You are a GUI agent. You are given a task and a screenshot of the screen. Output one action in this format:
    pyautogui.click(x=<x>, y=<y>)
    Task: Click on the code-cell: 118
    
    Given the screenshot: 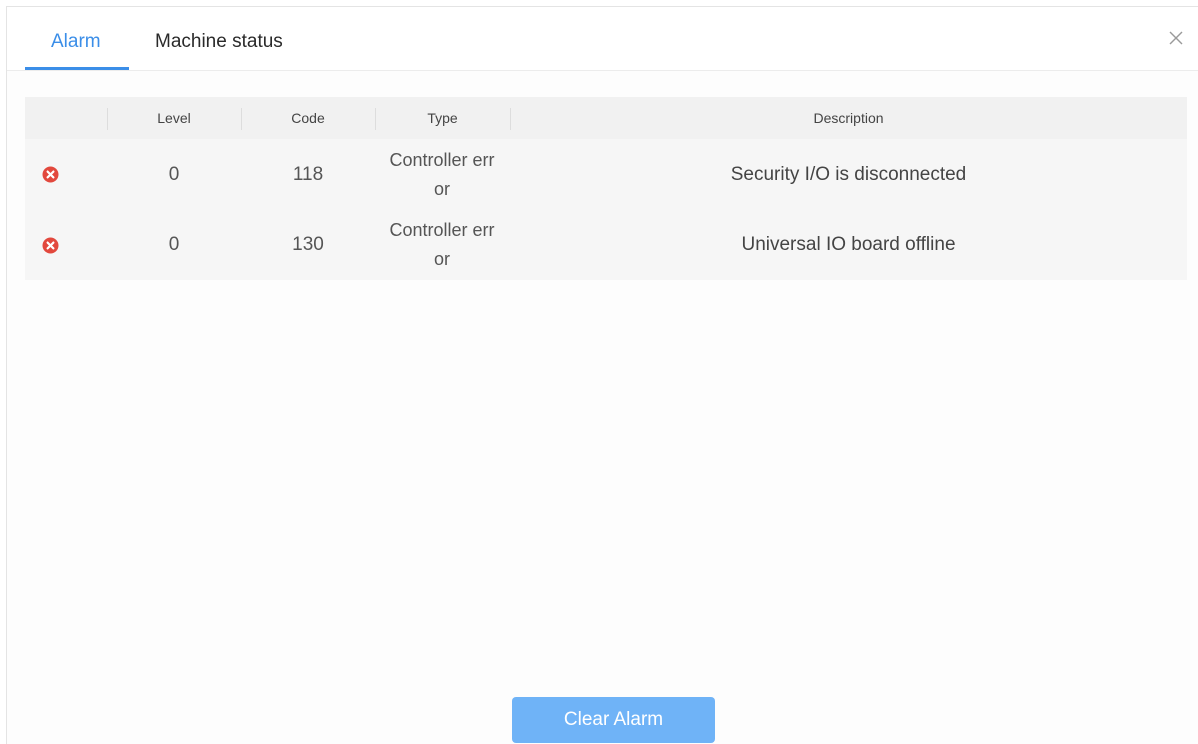 What is the action you would take?
    pyautogui.click(x=308, y=174)
    